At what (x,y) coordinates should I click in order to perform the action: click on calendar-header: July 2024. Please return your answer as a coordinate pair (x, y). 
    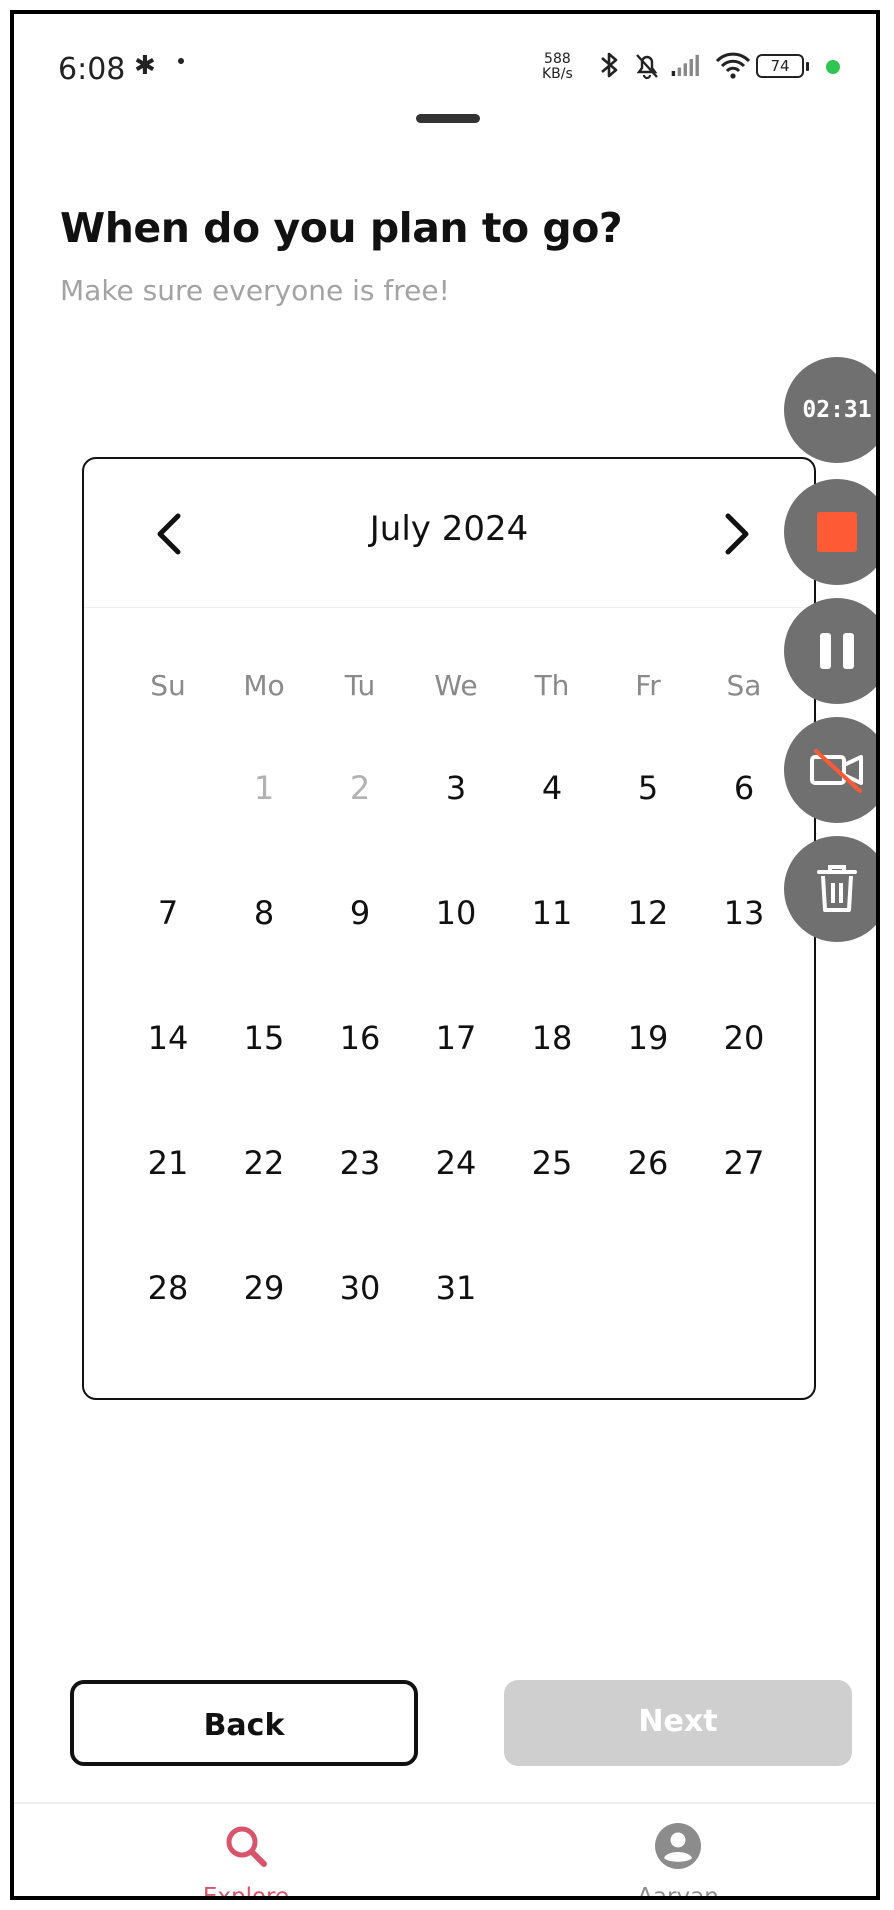
    Looking at the image, I should click on (449, 533).